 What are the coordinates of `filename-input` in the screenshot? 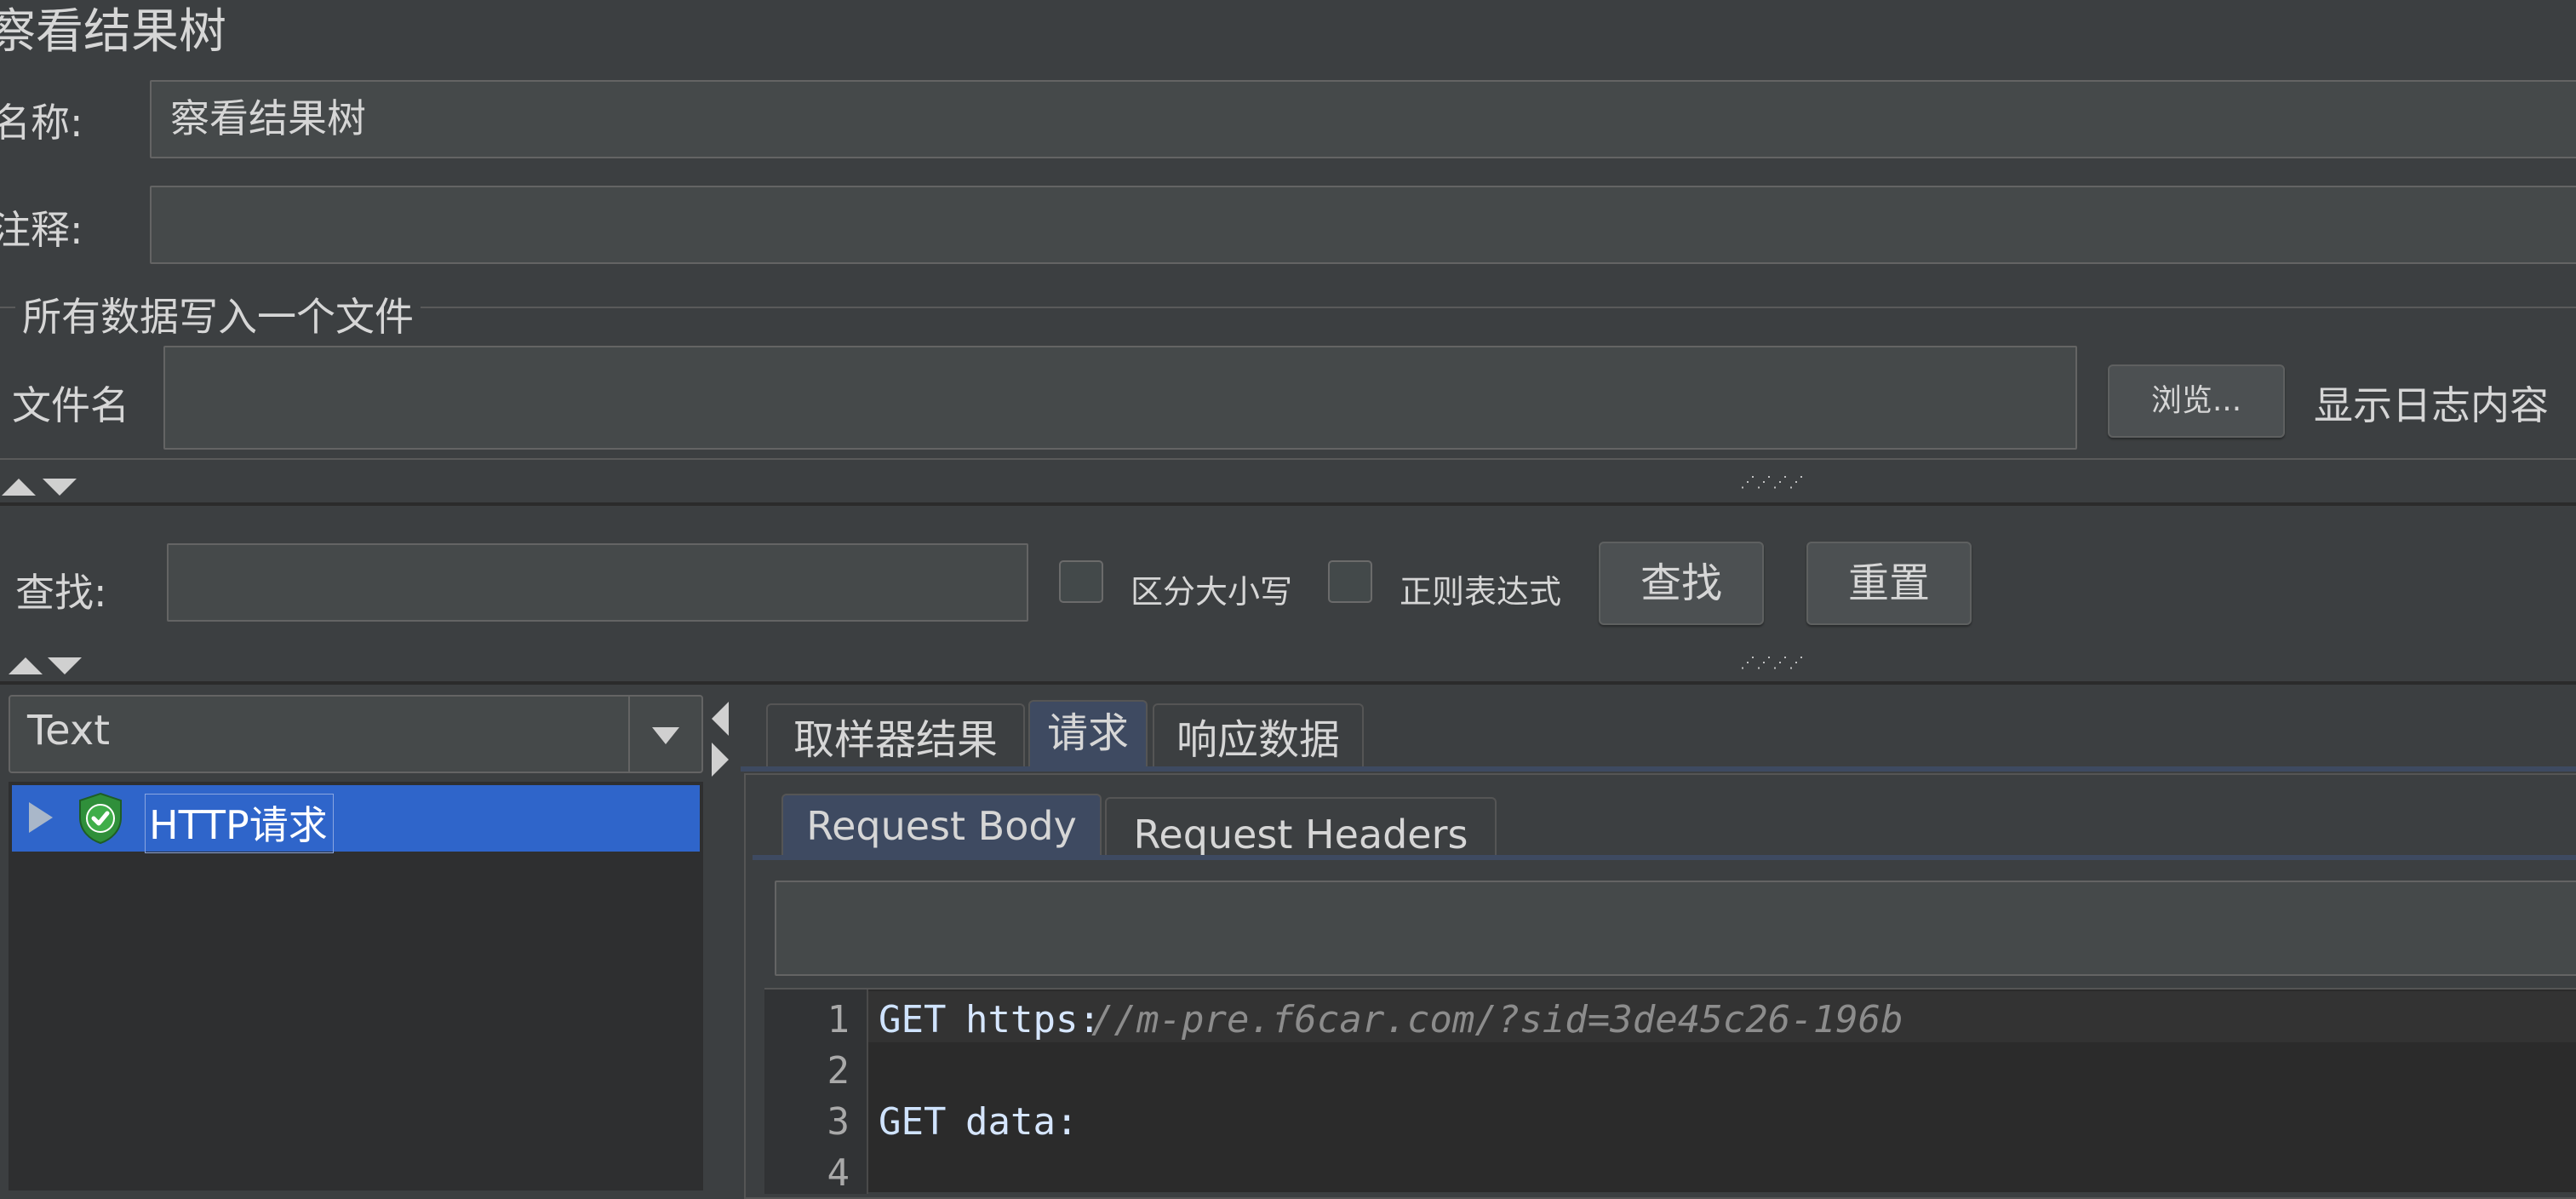 It's located at (1120, 398).